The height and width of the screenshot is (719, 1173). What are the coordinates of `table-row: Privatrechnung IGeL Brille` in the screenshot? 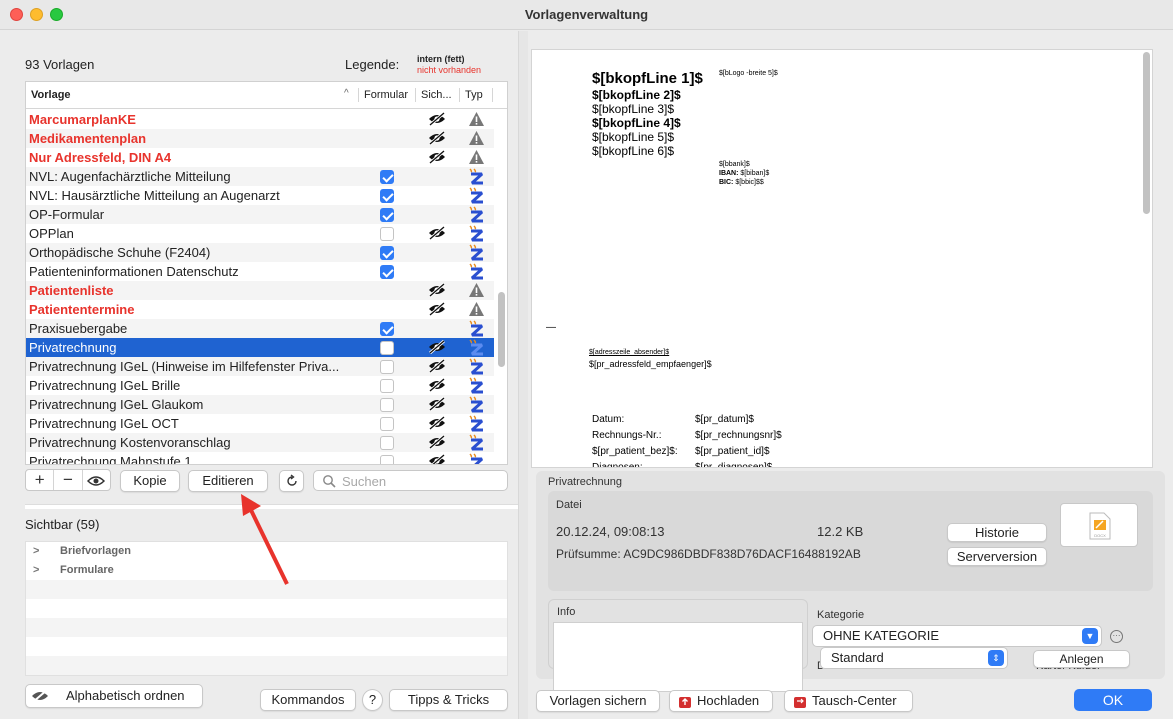 It's located at (260, 385).